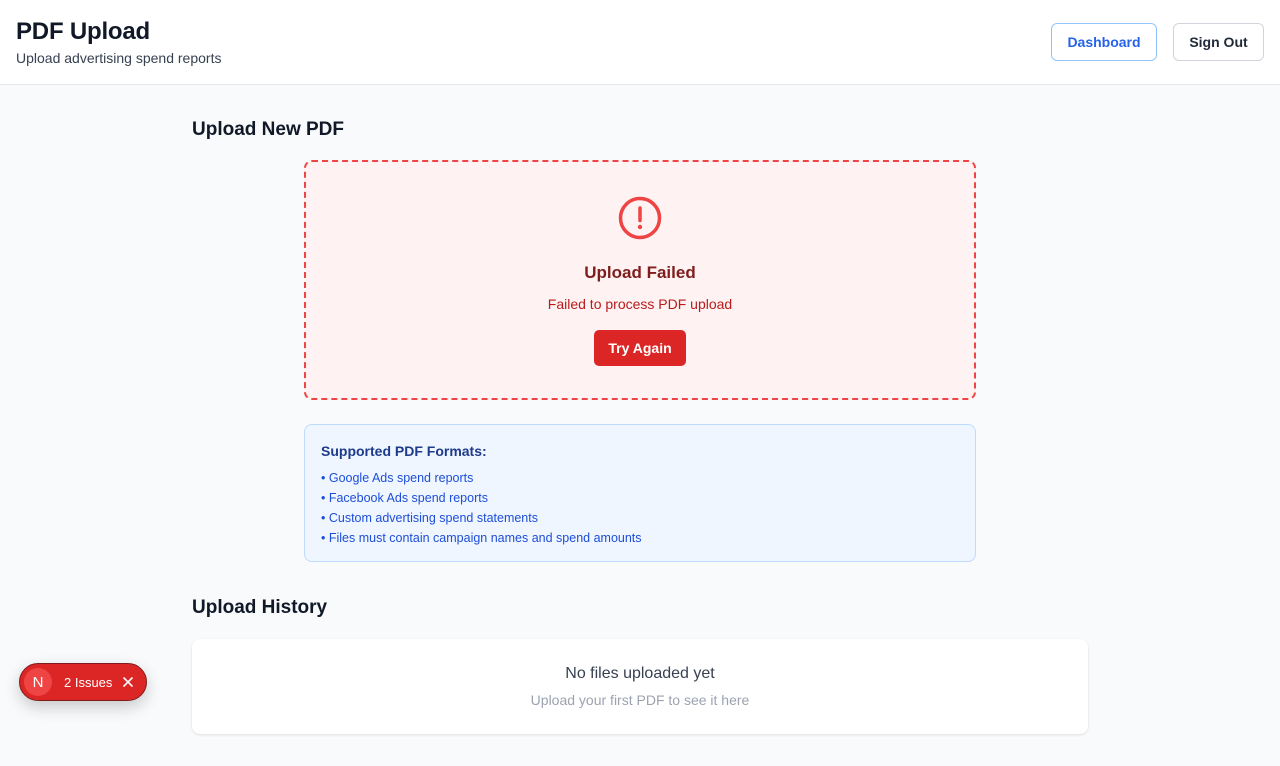  Describe the element at coordinates (640, 673) in the screenshot. I see `empty-state-title: No files uploaded yet` at that location.